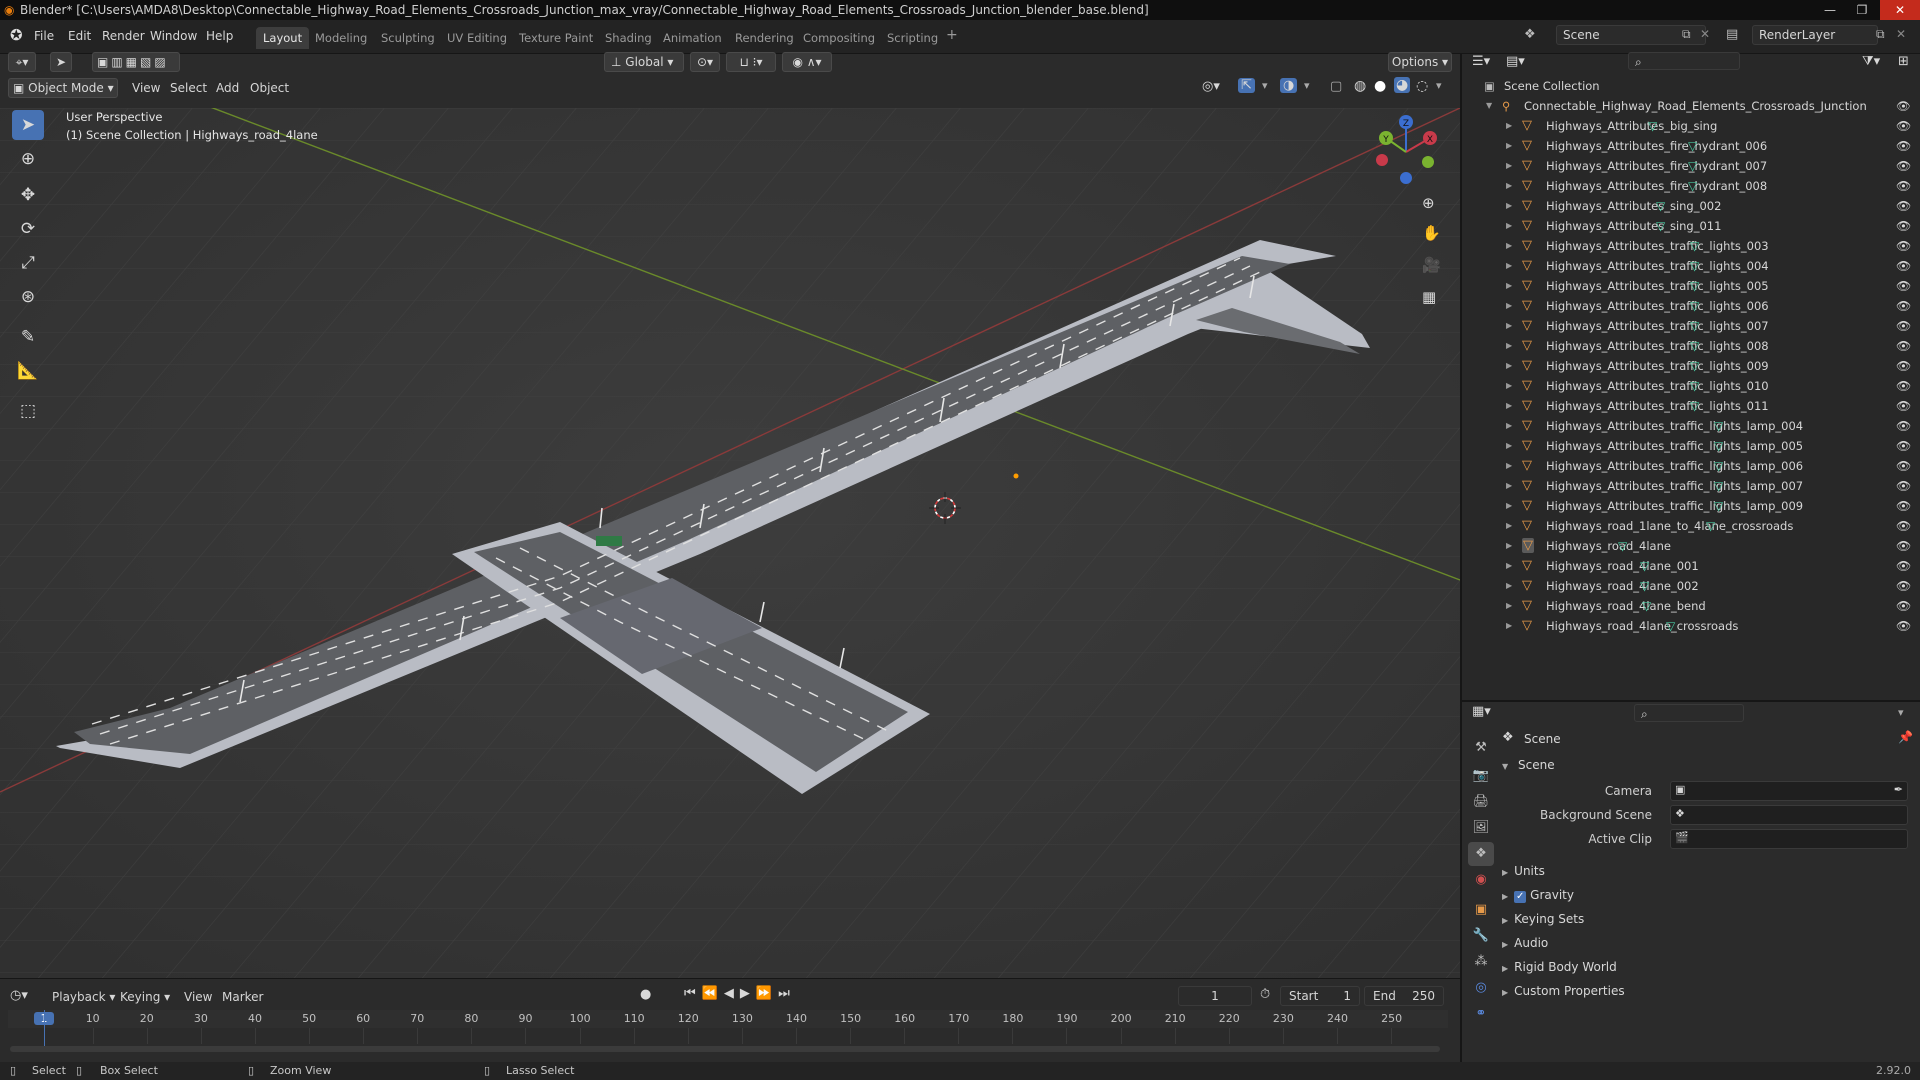 Image resolution: width=1920 pixels, height=1080 pixels. Describe the element at coordinates (1691, 226) in the screenshot. I see `outliner-item: ▶ ▽ Highways_Attributes_sing_011 ▽ 👁` at that location.